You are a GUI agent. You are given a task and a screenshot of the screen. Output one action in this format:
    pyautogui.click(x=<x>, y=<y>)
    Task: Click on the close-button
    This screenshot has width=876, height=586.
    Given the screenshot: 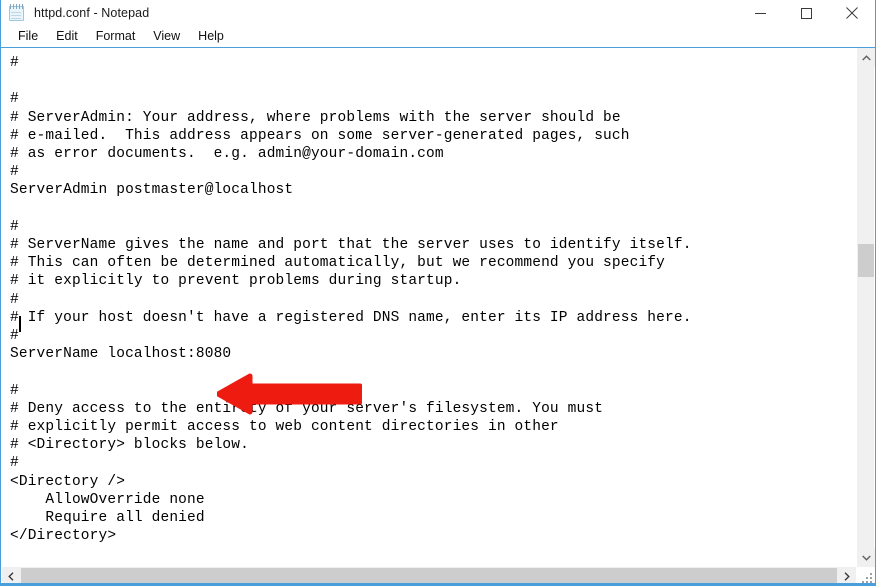 What is the action you would take?
    pyautogui.click(x=852, y=13)
    